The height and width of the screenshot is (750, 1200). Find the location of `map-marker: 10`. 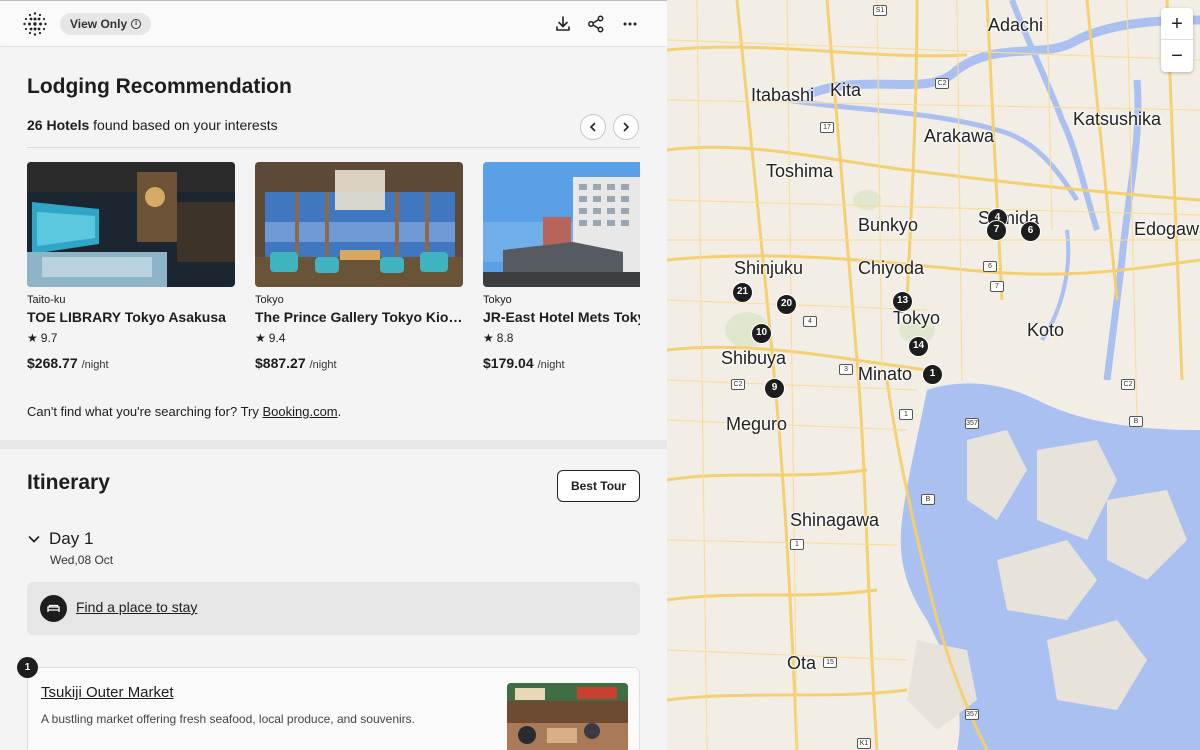

map-marker: 10 is located at coordinates (761, 333).